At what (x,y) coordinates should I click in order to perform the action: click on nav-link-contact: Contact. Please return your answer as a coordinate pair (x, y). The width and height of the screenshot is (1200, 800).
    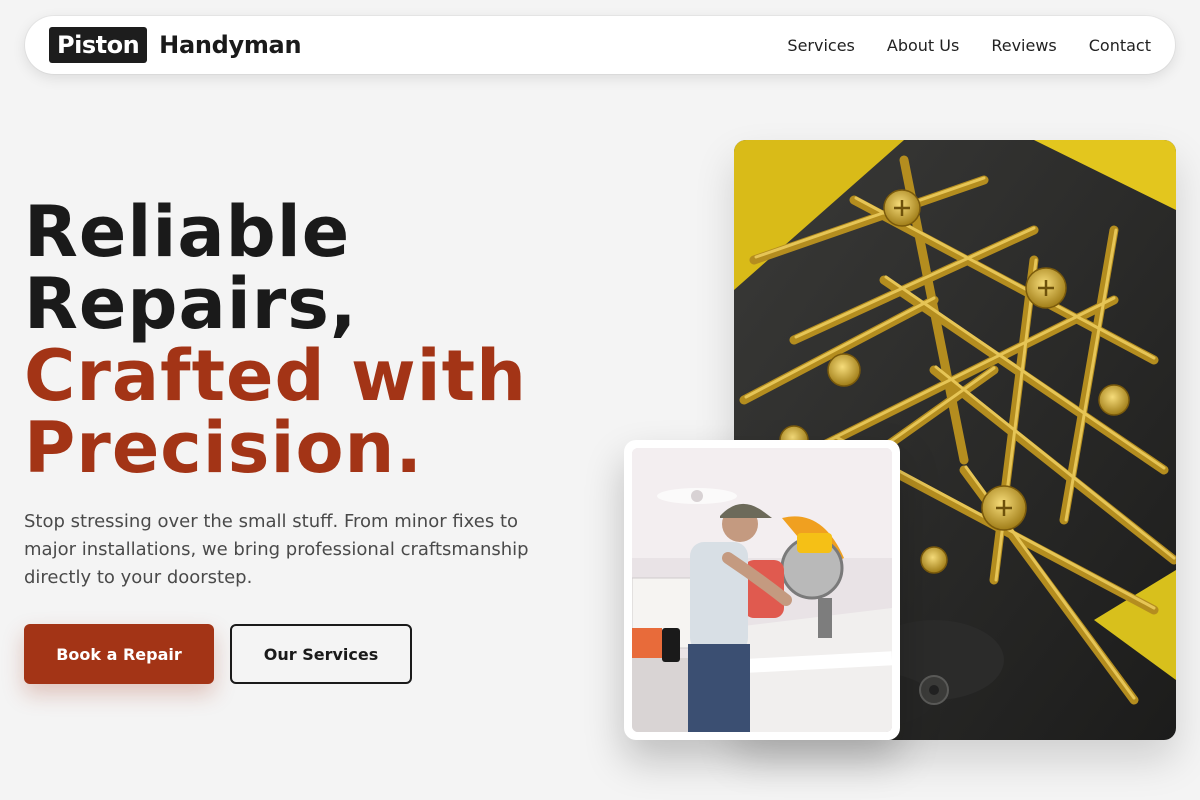
    Looking at the image, I should click on (1120, 45).